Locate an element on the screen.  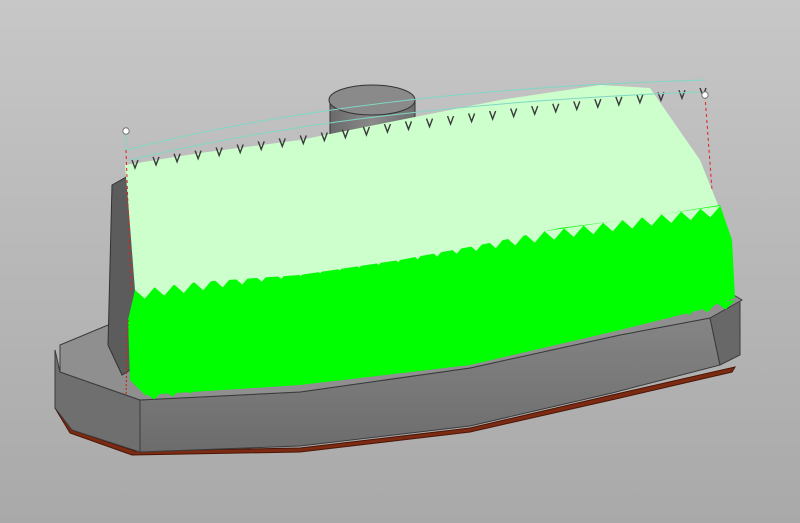
right-handle is located at coordinates (705, 95).